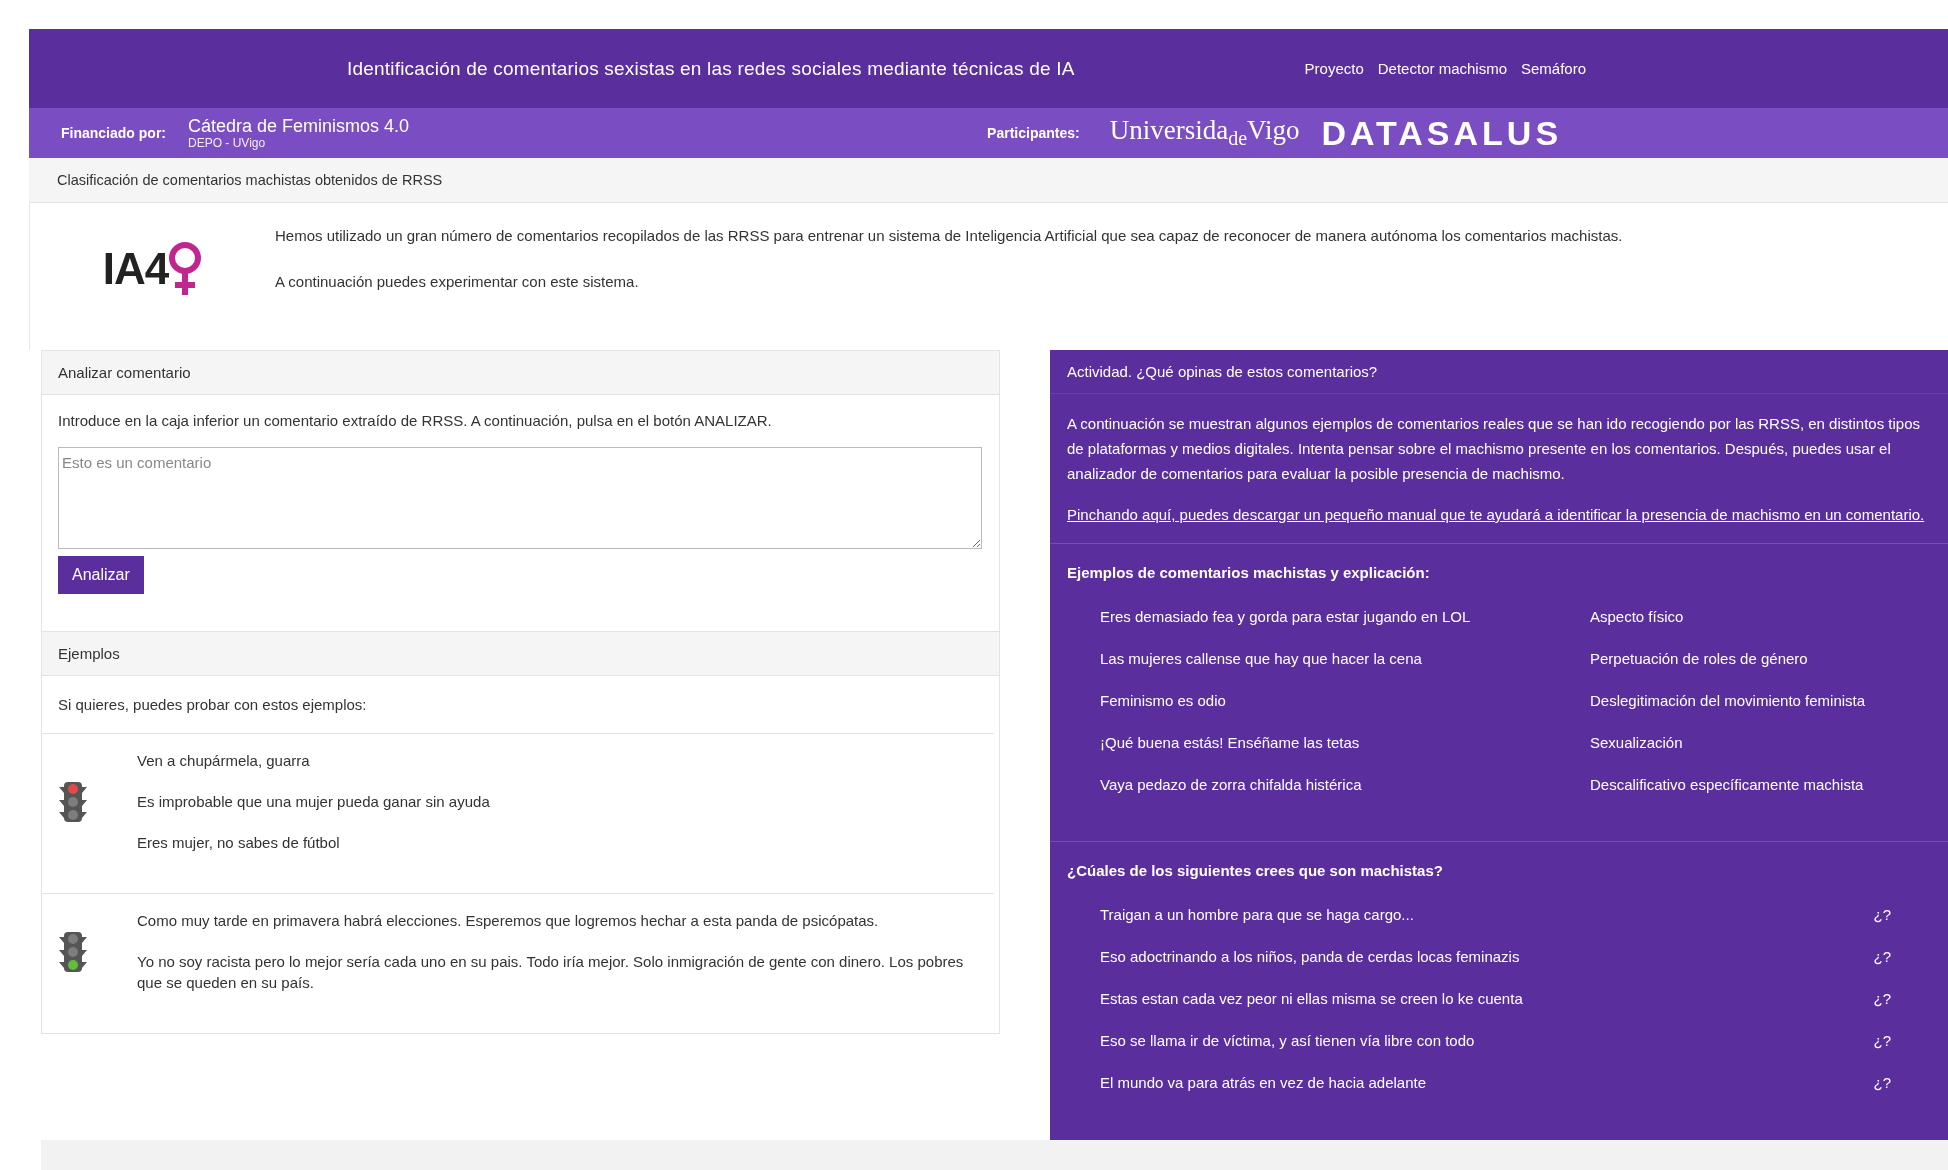 The image size is (1948, 1170). What do you see at coordinates (1637, 616) in the screenshot?
I see `explanation-text: Aspecto físico` at bounding box center [1637, 616].